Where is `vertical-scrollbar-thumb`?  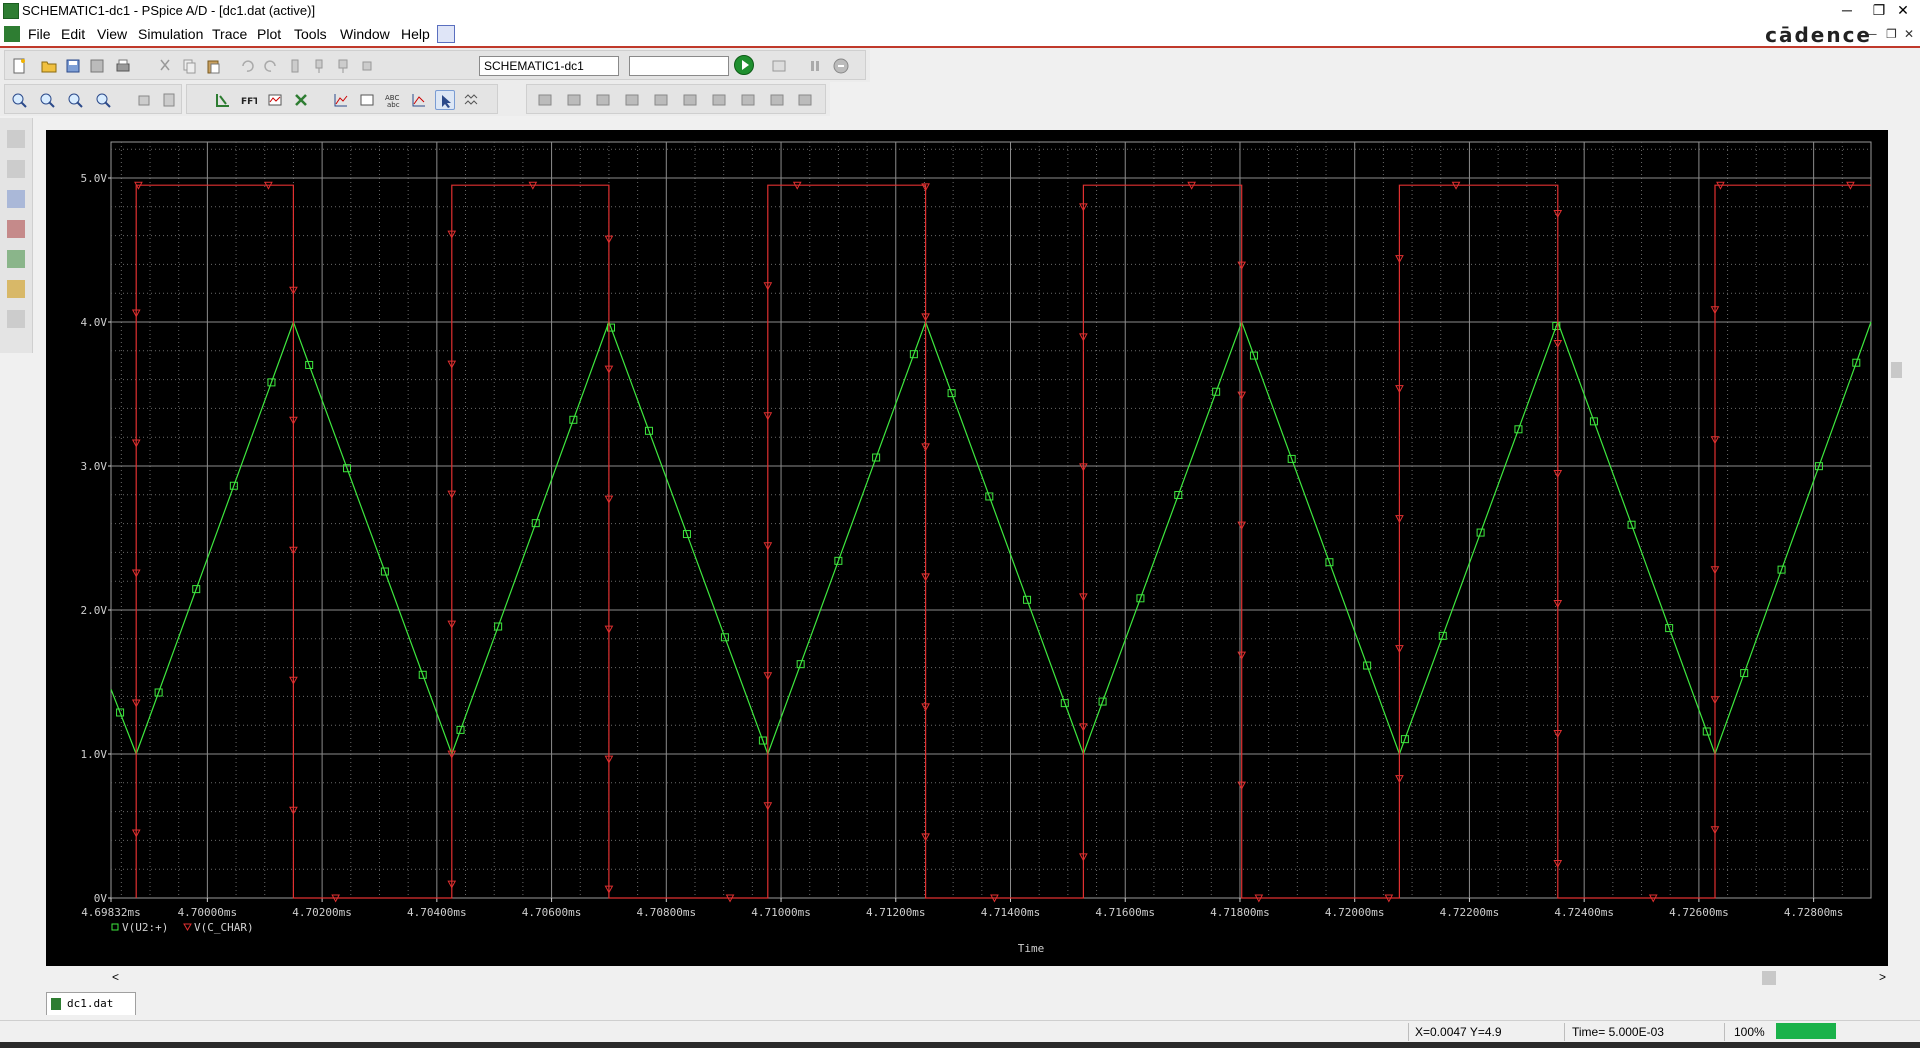 vertical-scrollbar-thumb is located at coordinates (1896, 370).